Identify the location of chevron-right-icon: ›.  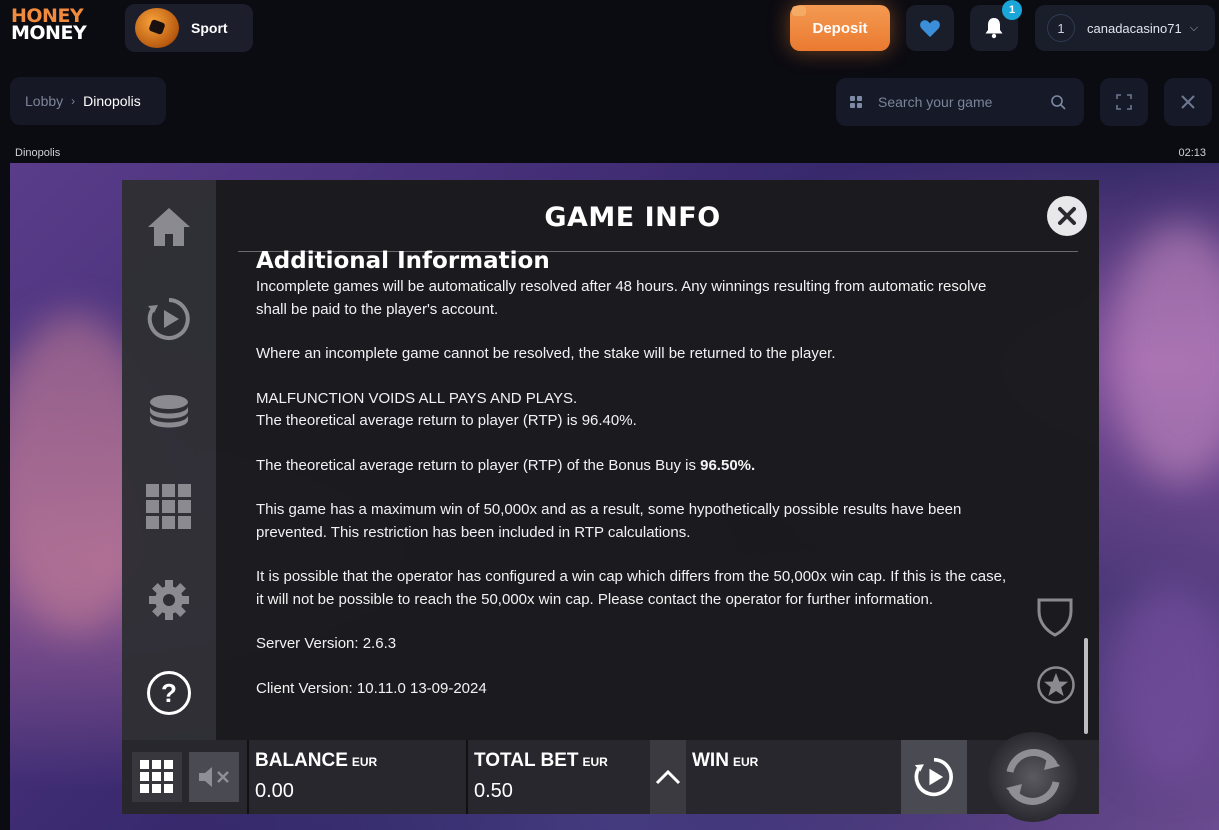
(73, 101).